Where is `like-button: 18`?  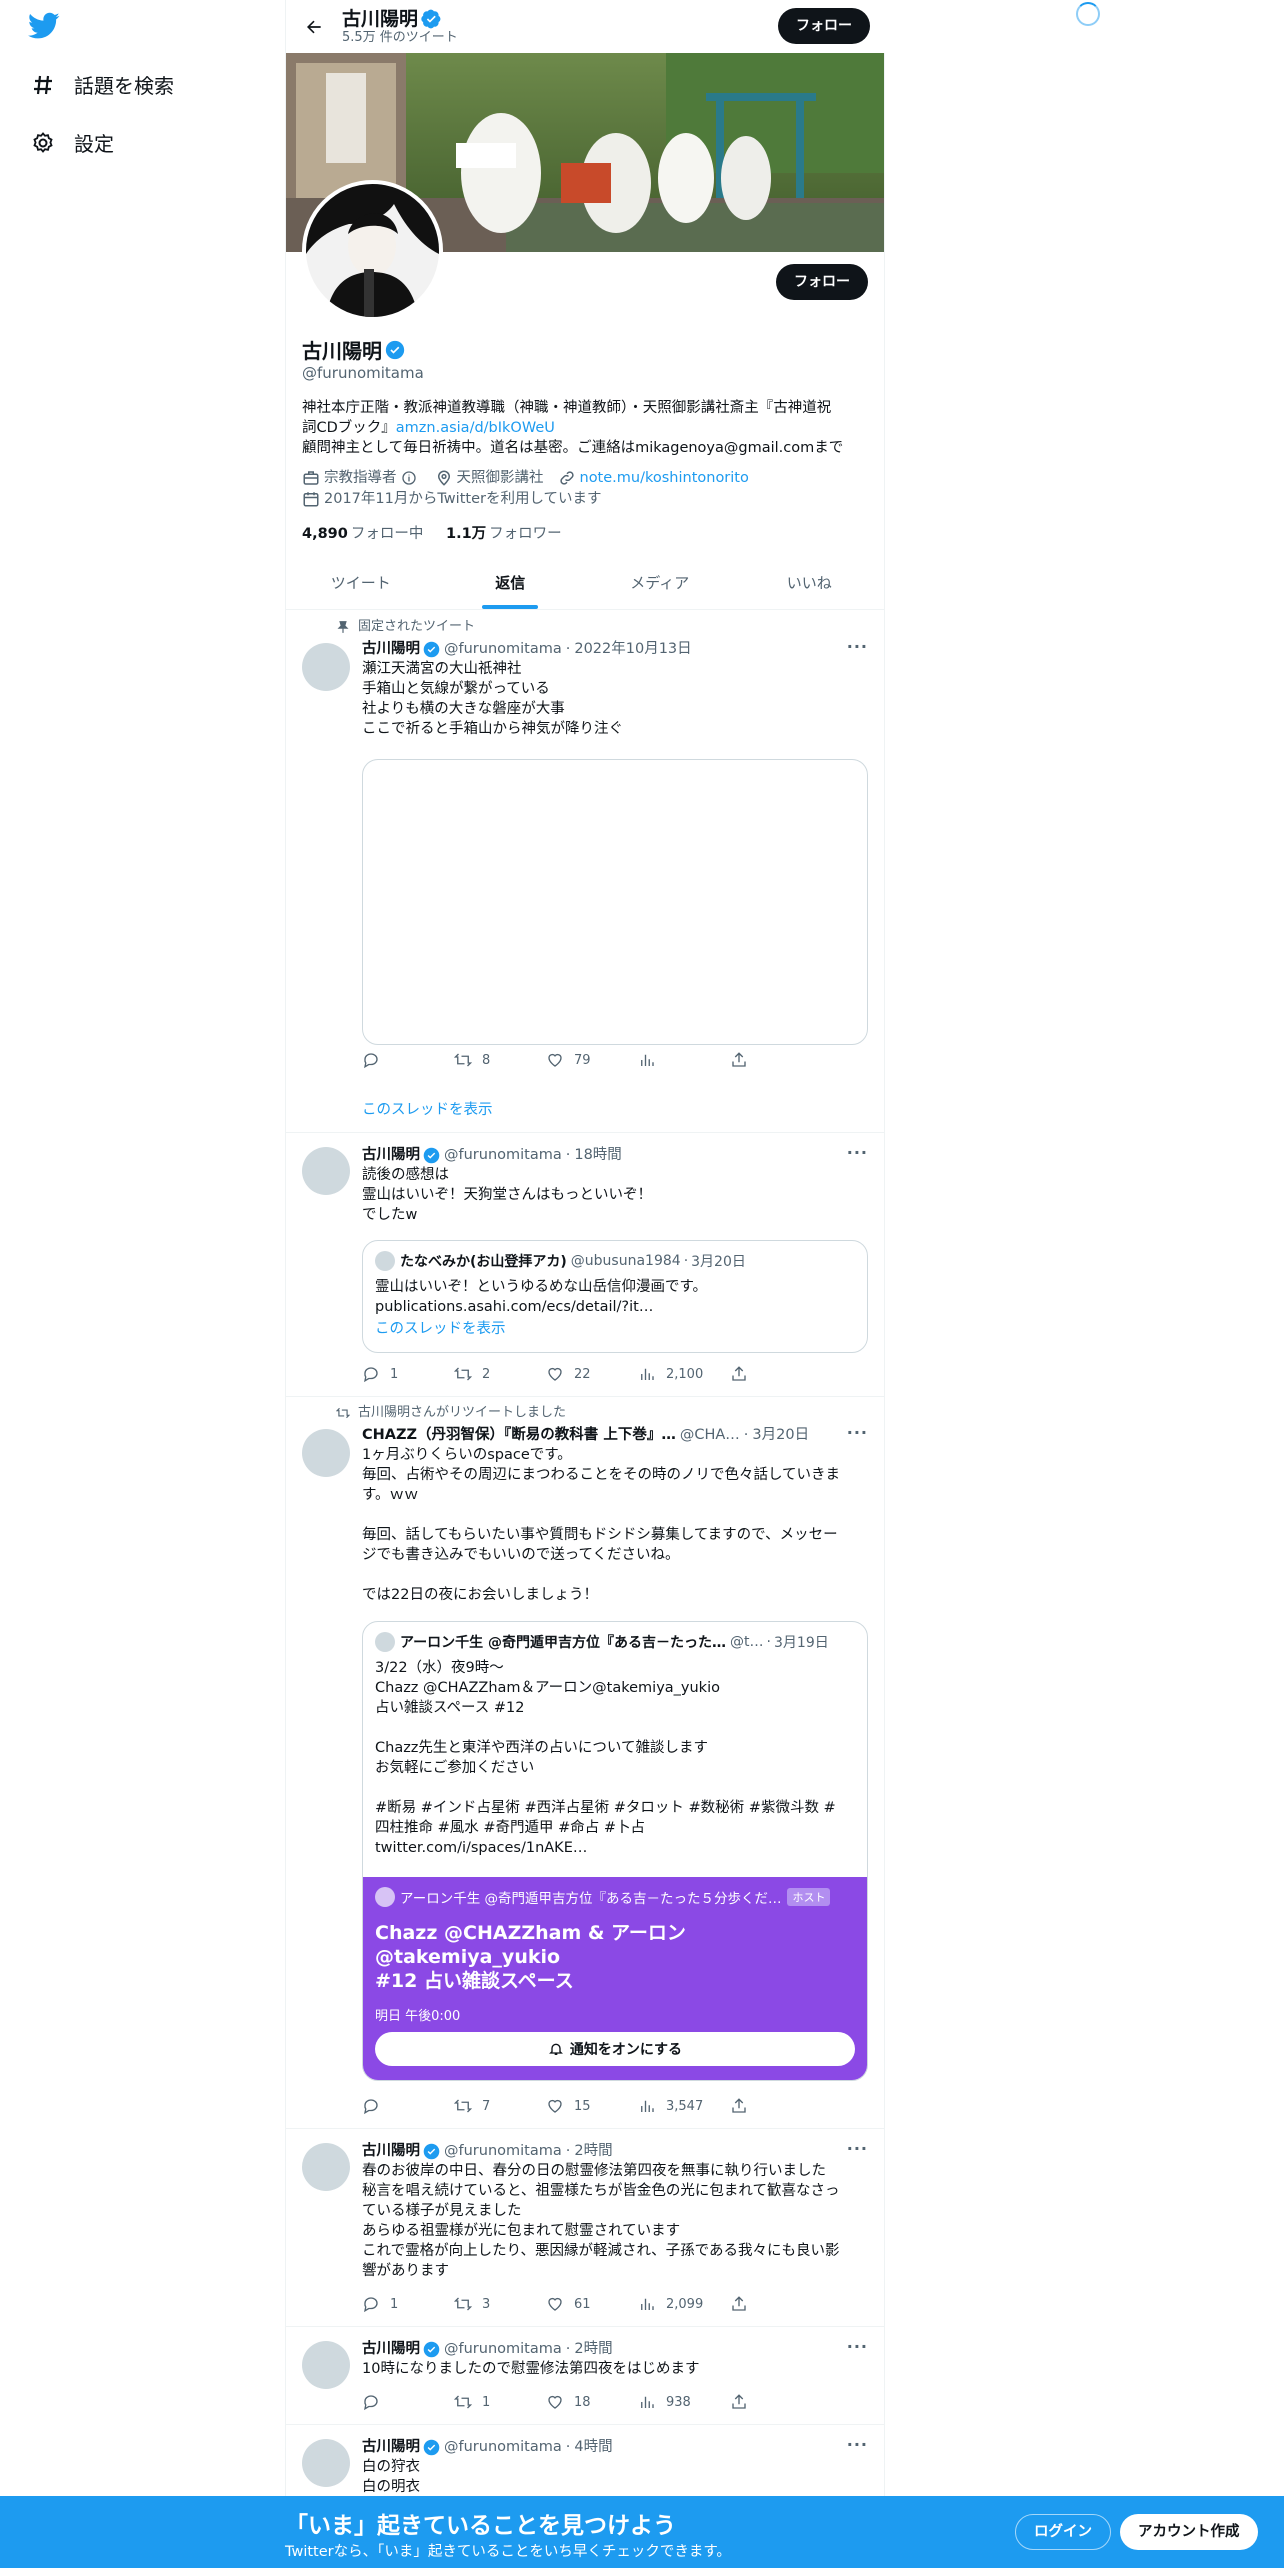 like-button: 18 is located at coordinates (592, 2402).